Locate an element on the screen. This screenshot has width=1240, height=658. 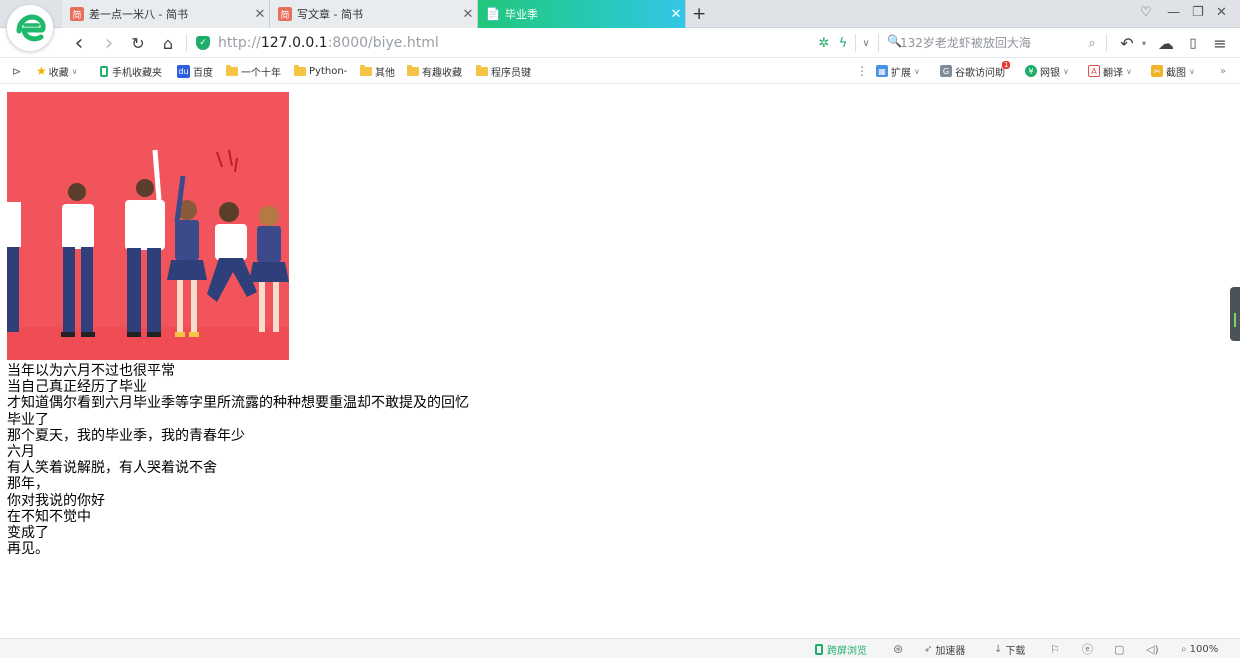
bookmark-folder-other: 其他 is located at coordinates (377, 71).